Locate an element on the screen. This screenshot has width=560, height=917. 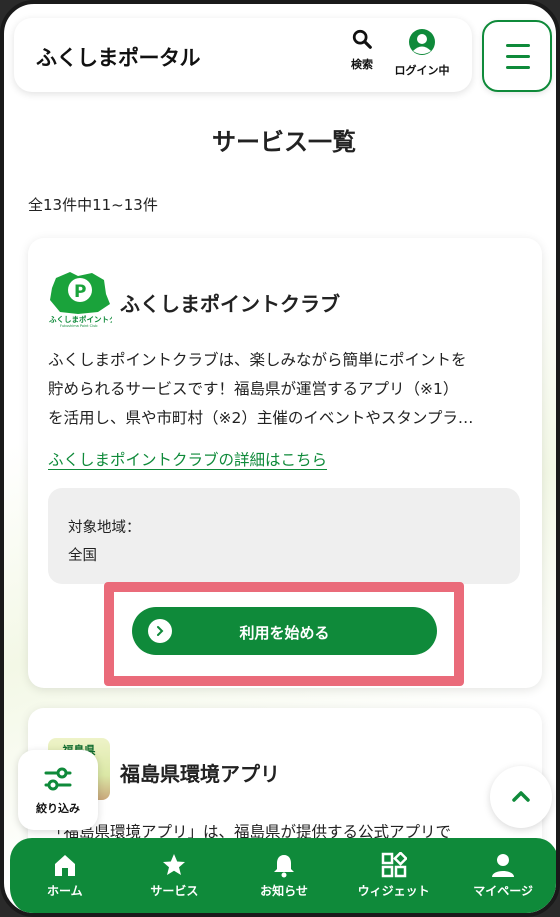
nav-home: ホーム is located at coordinates (65, 875).